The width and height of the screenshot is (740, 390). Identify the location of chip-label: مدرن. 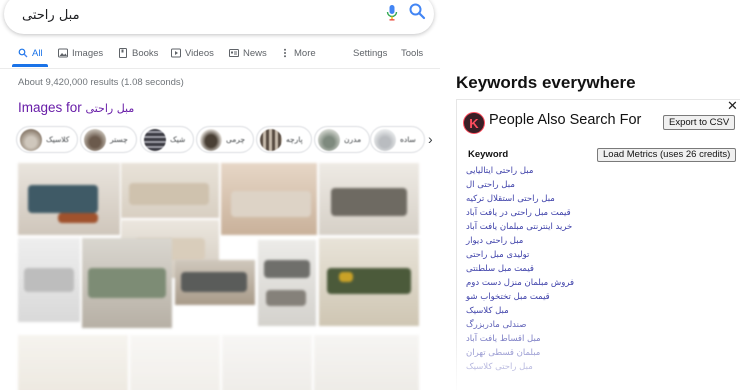
(353, 139).